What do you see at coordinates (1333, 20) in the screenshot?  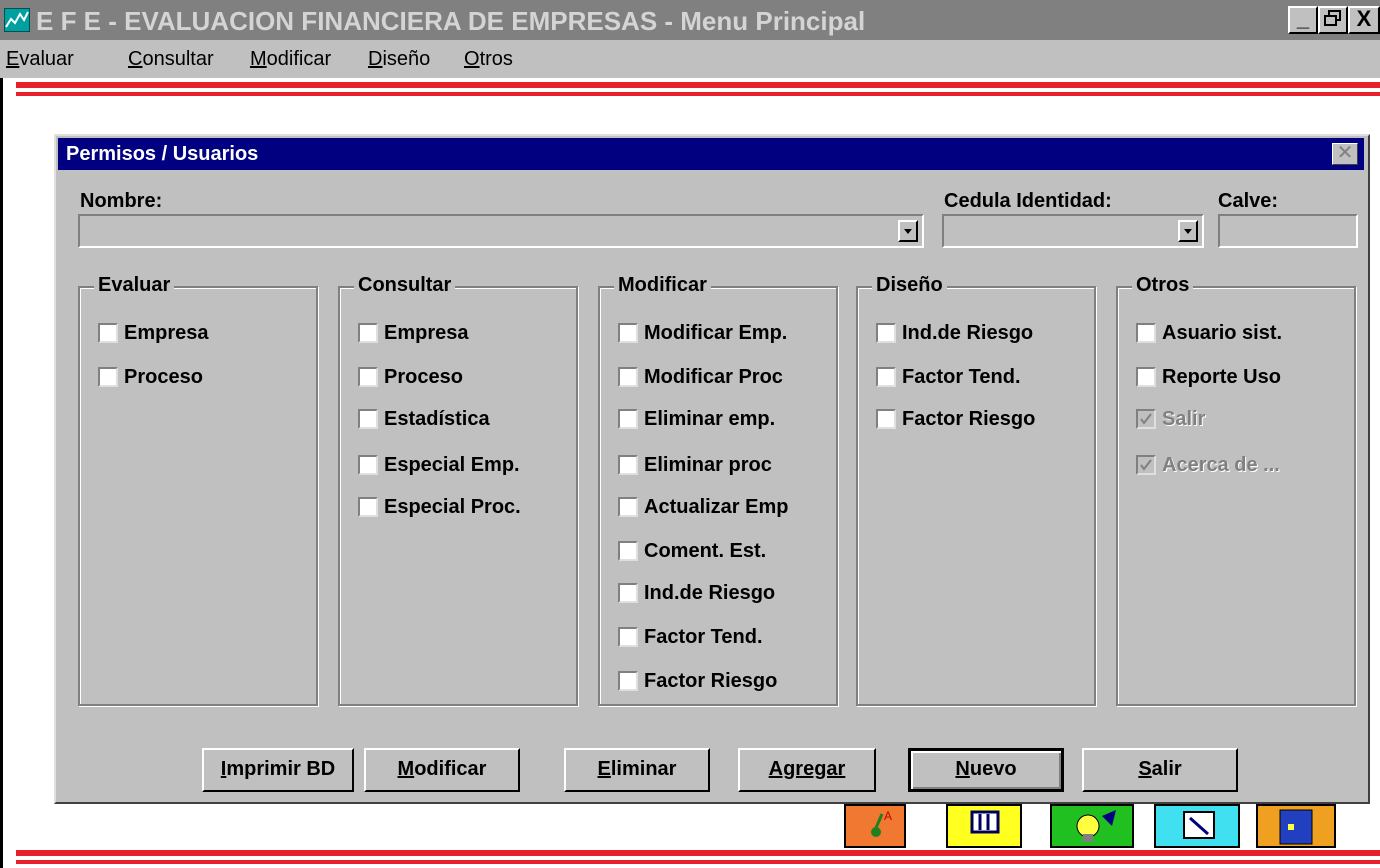 I see `restore-button` at bounding box center [1333, 20].